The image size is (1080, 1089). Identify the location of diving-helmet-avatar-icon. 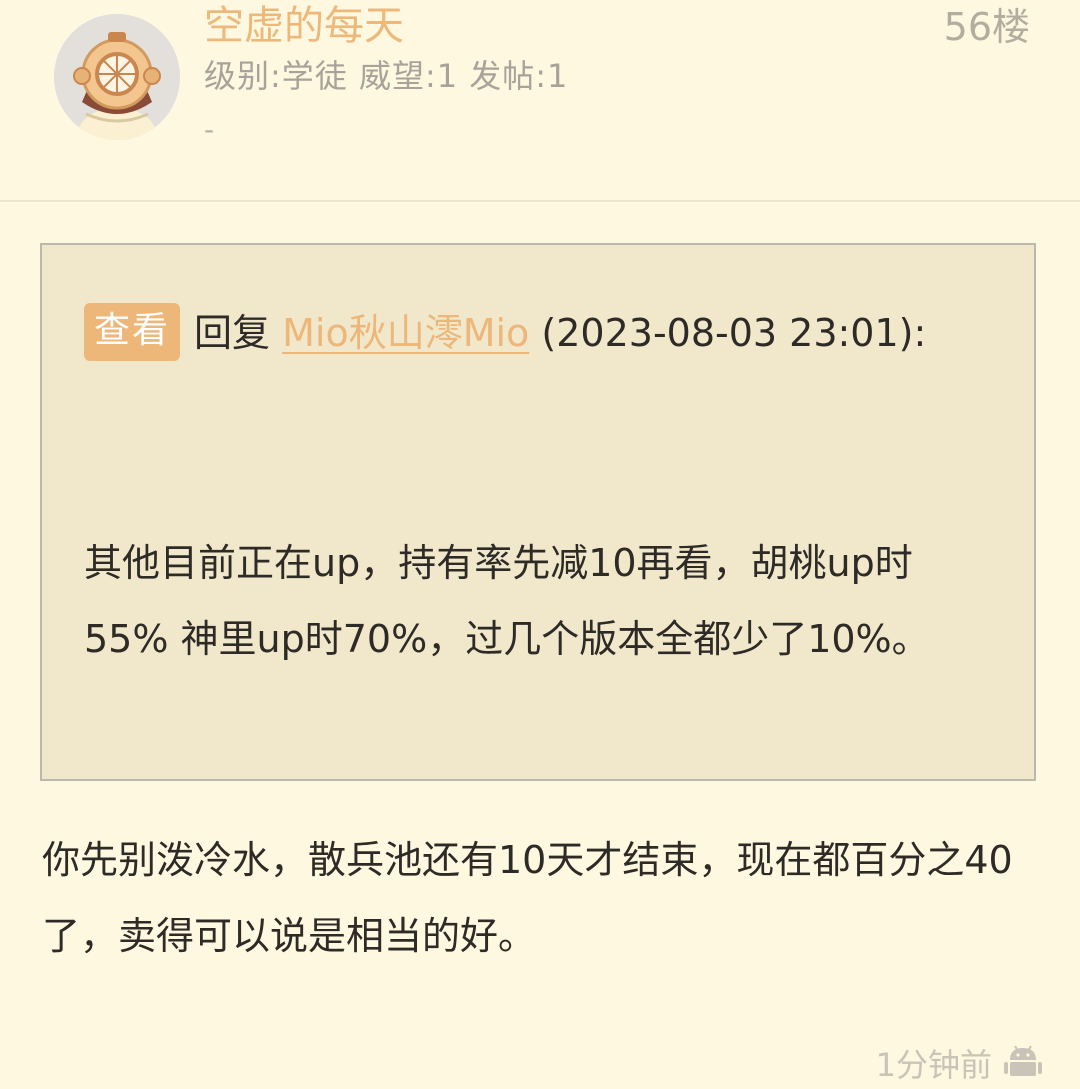
(117, 77).